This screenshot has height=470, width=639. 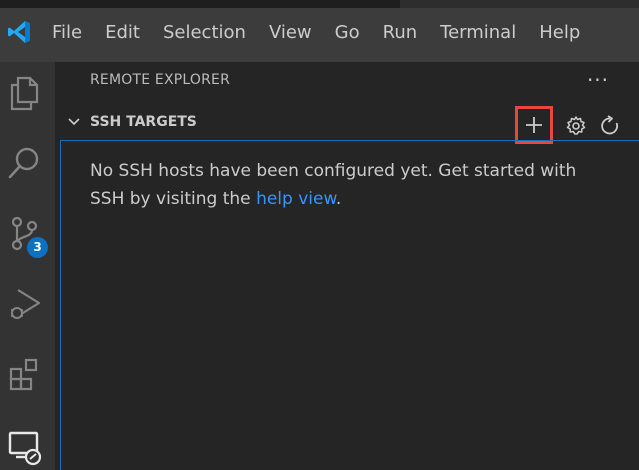 I want to click on menu-terminal: Terminal, so click(x=483, y=33).